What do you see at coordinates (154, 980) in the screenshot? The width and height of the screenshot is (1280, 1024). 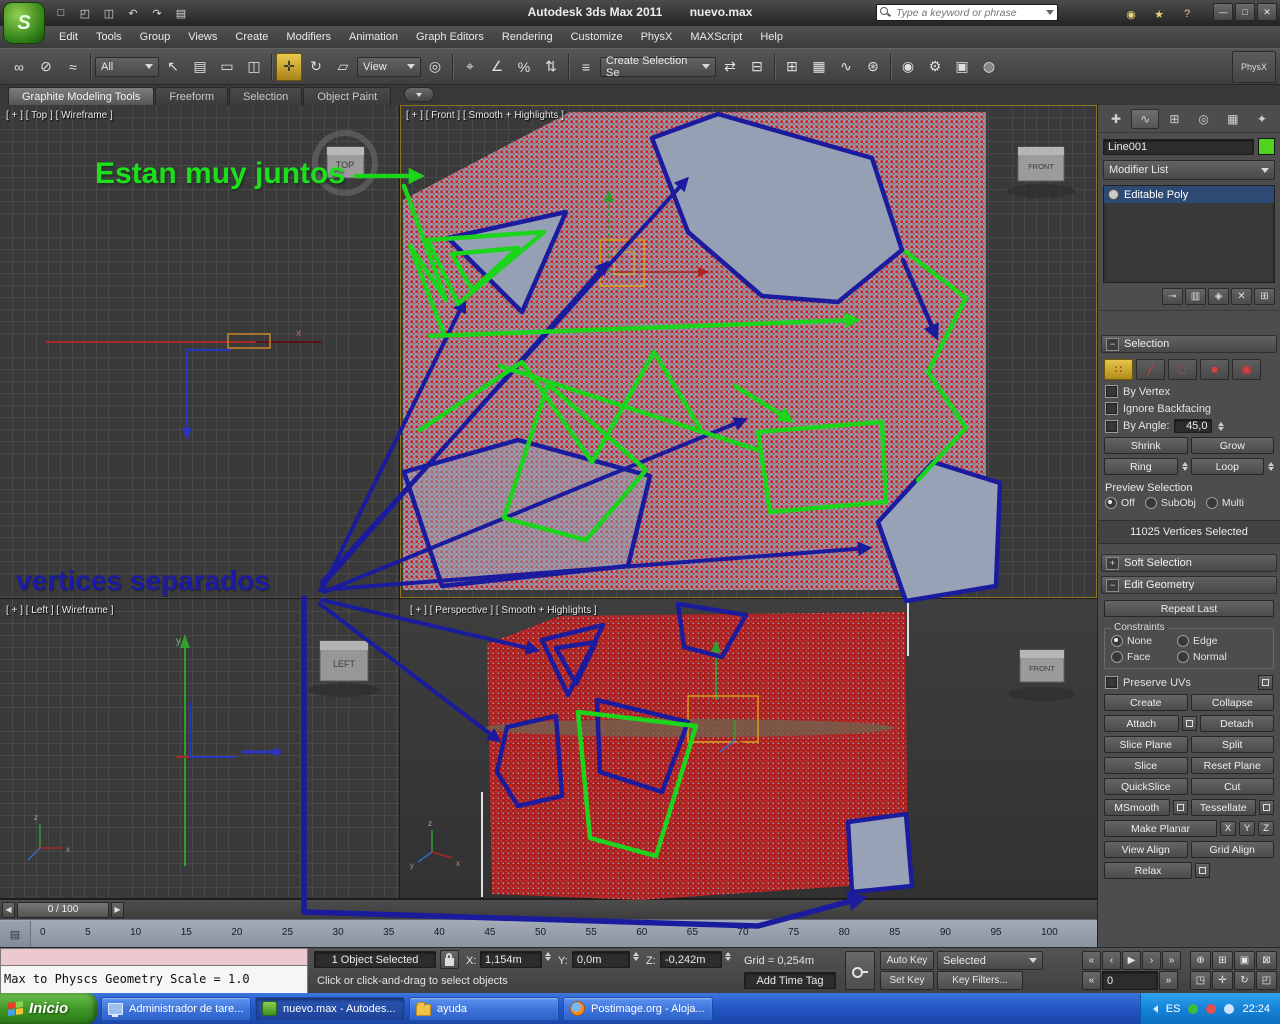 I see `listener-line: Max to Physcs Geometry Scale = 1.0` at bounding box center [154, 980].